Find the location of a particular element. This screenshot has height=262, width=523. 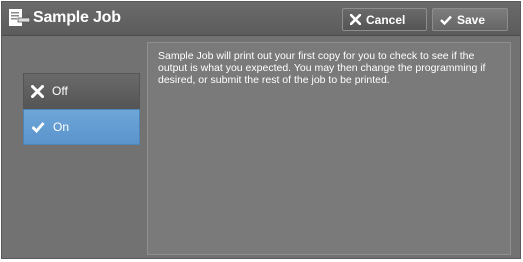

save-button-label: Save is located at coordinates (471, 19).